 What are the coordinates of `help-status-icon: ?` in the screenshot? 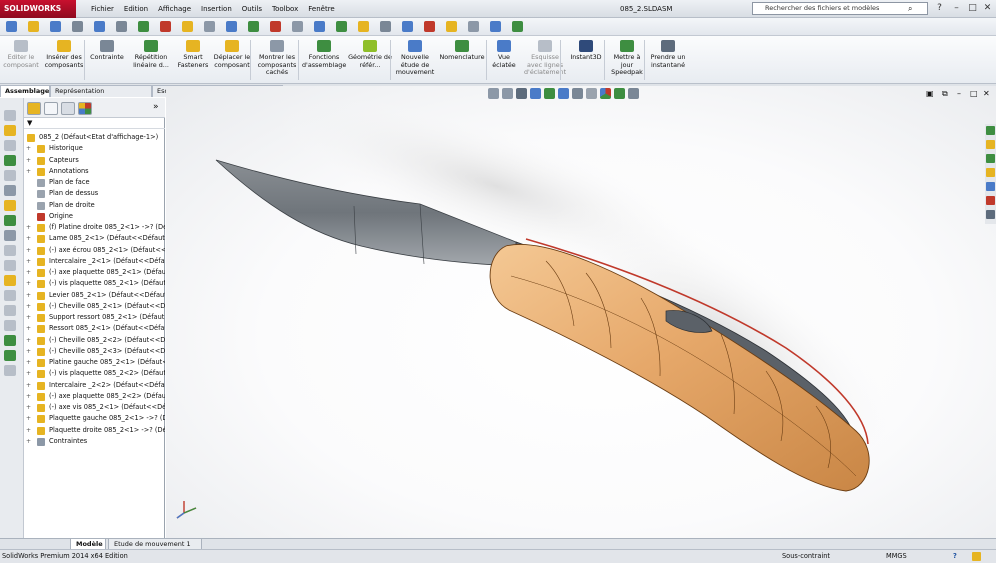 It's located at (955, 556).